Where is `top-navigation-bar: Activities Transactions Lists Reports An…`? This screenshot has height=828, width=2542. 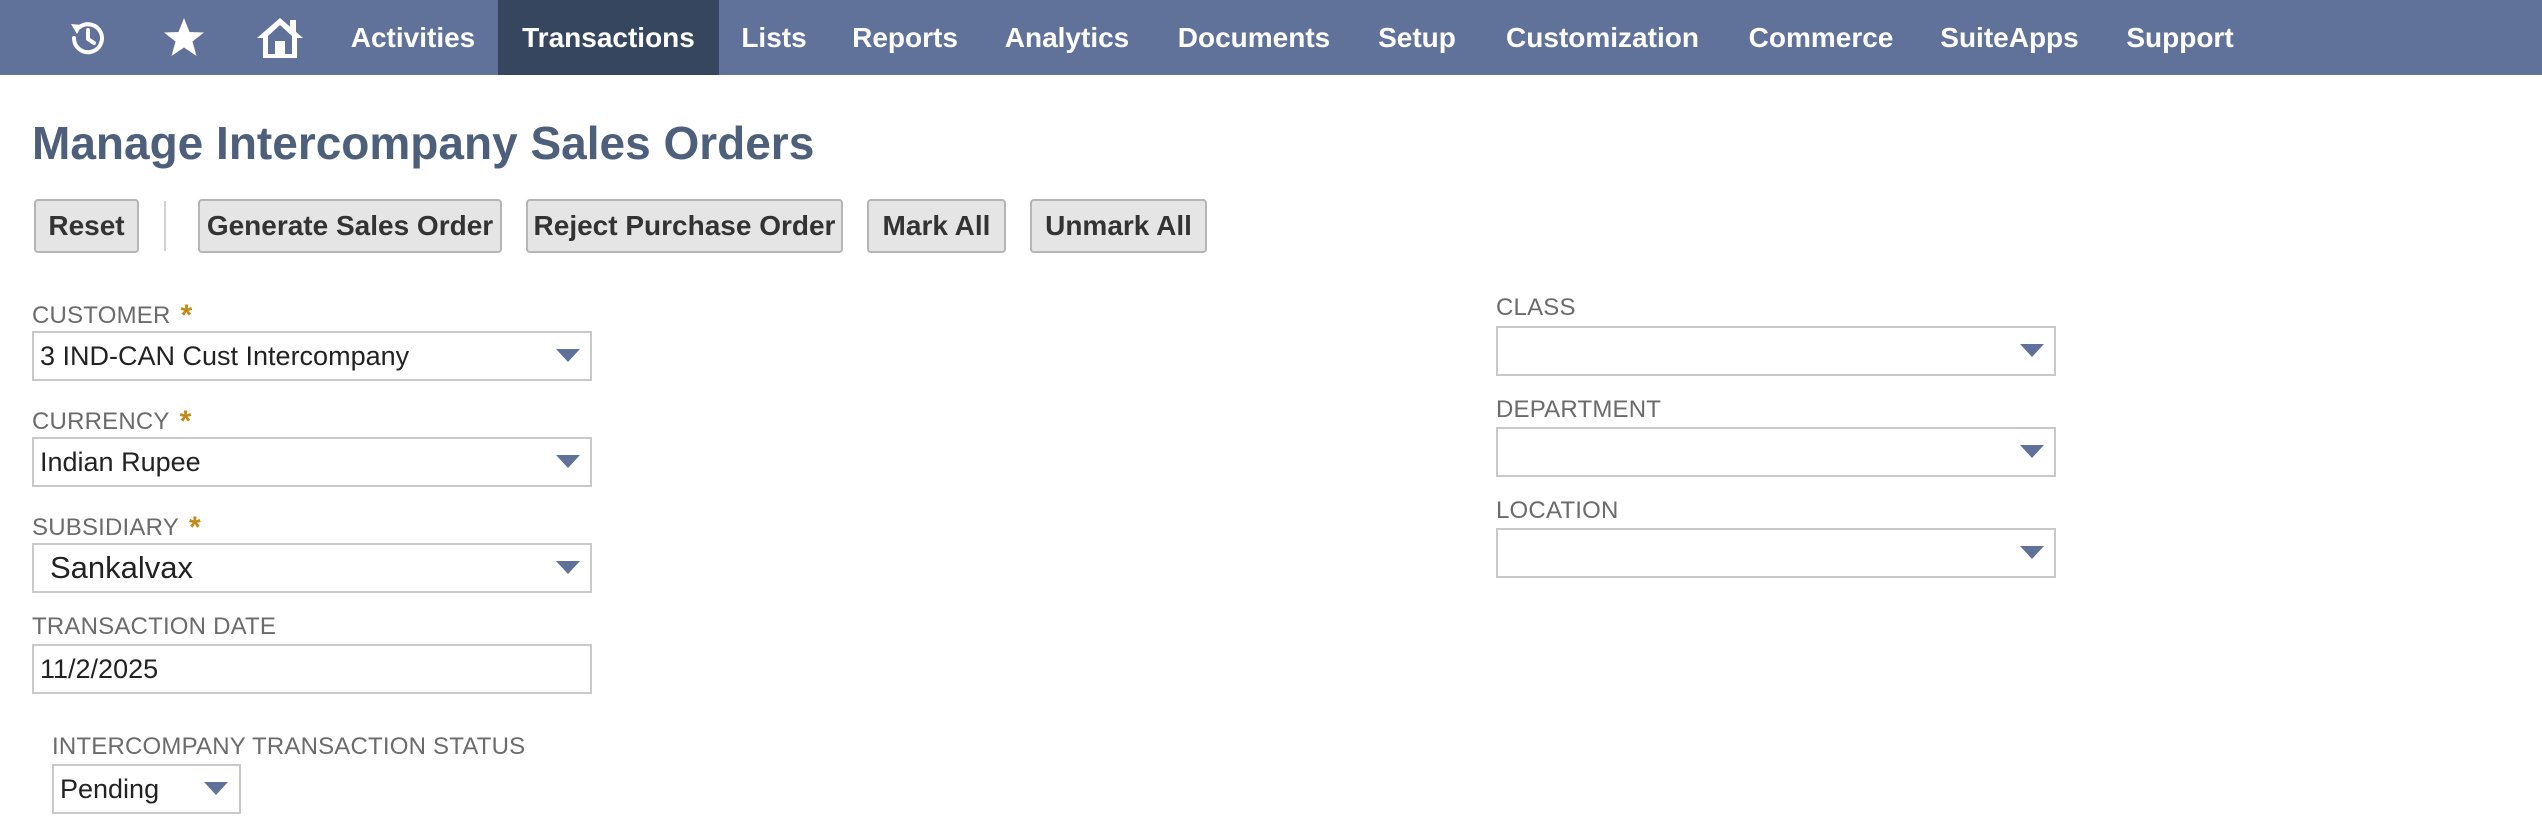
top-navigation-bar: Activities Transactions Lists Reports An… is located at coordinates (1271, 37).